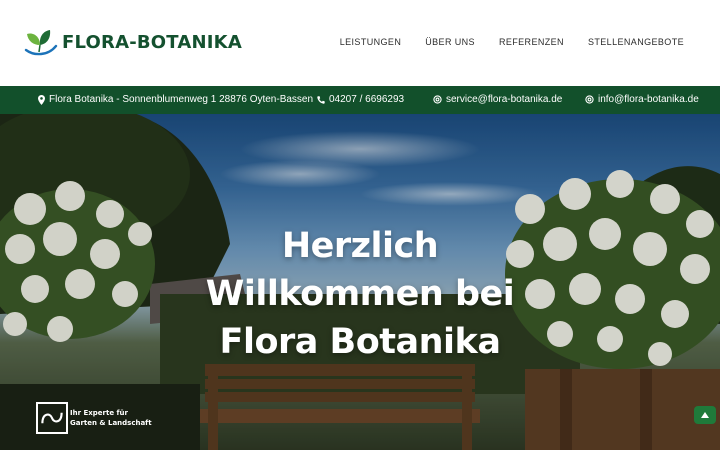 This screenshot has width=720, height=450. What do you see at coordinates (111, 423) in the screenshot?
I see `badge-line: Garten & Landschaft` at bounding box center [111, 423].